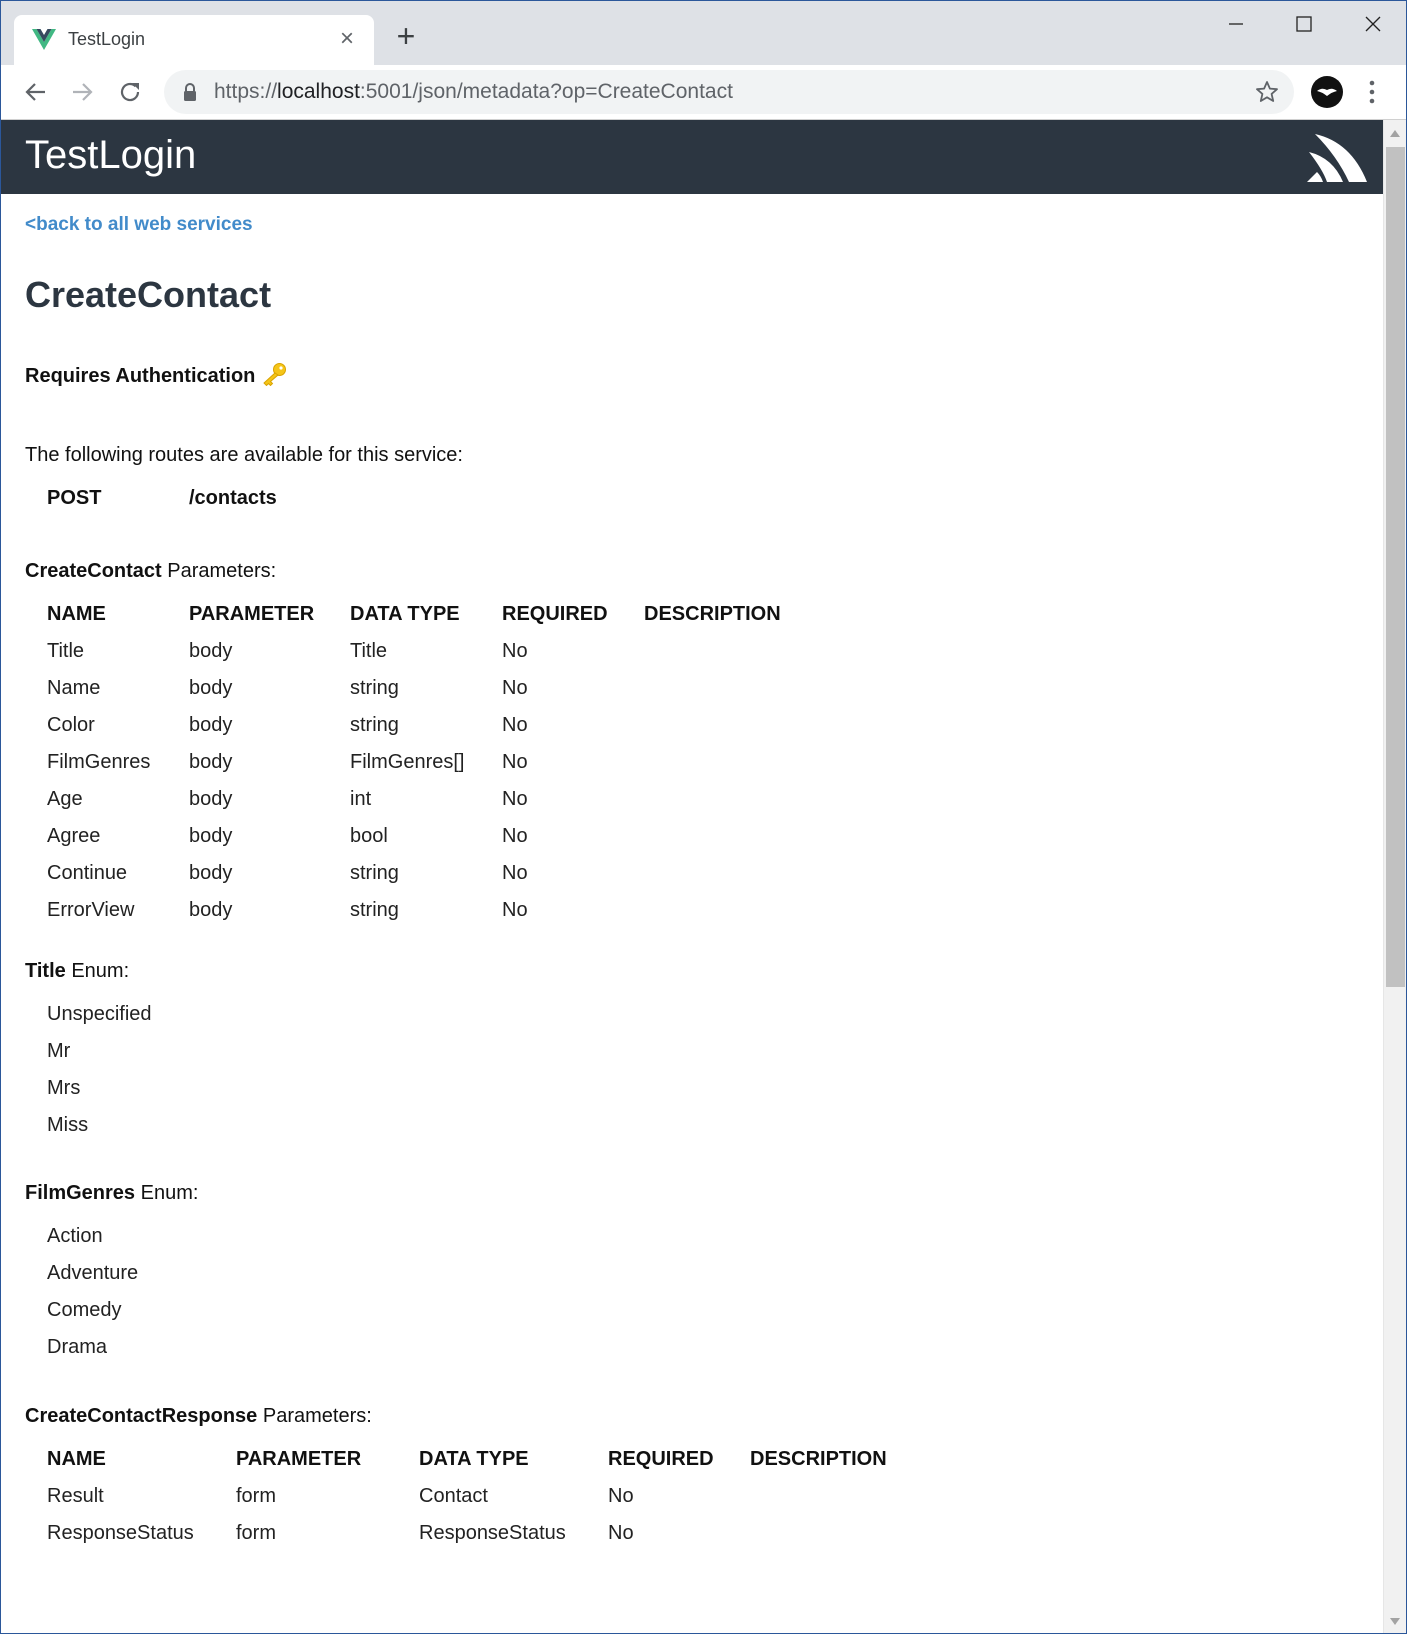 This screenshot has width=1407, height=1634. I want to click on vertical-scrollbar, so click(1394, 876).